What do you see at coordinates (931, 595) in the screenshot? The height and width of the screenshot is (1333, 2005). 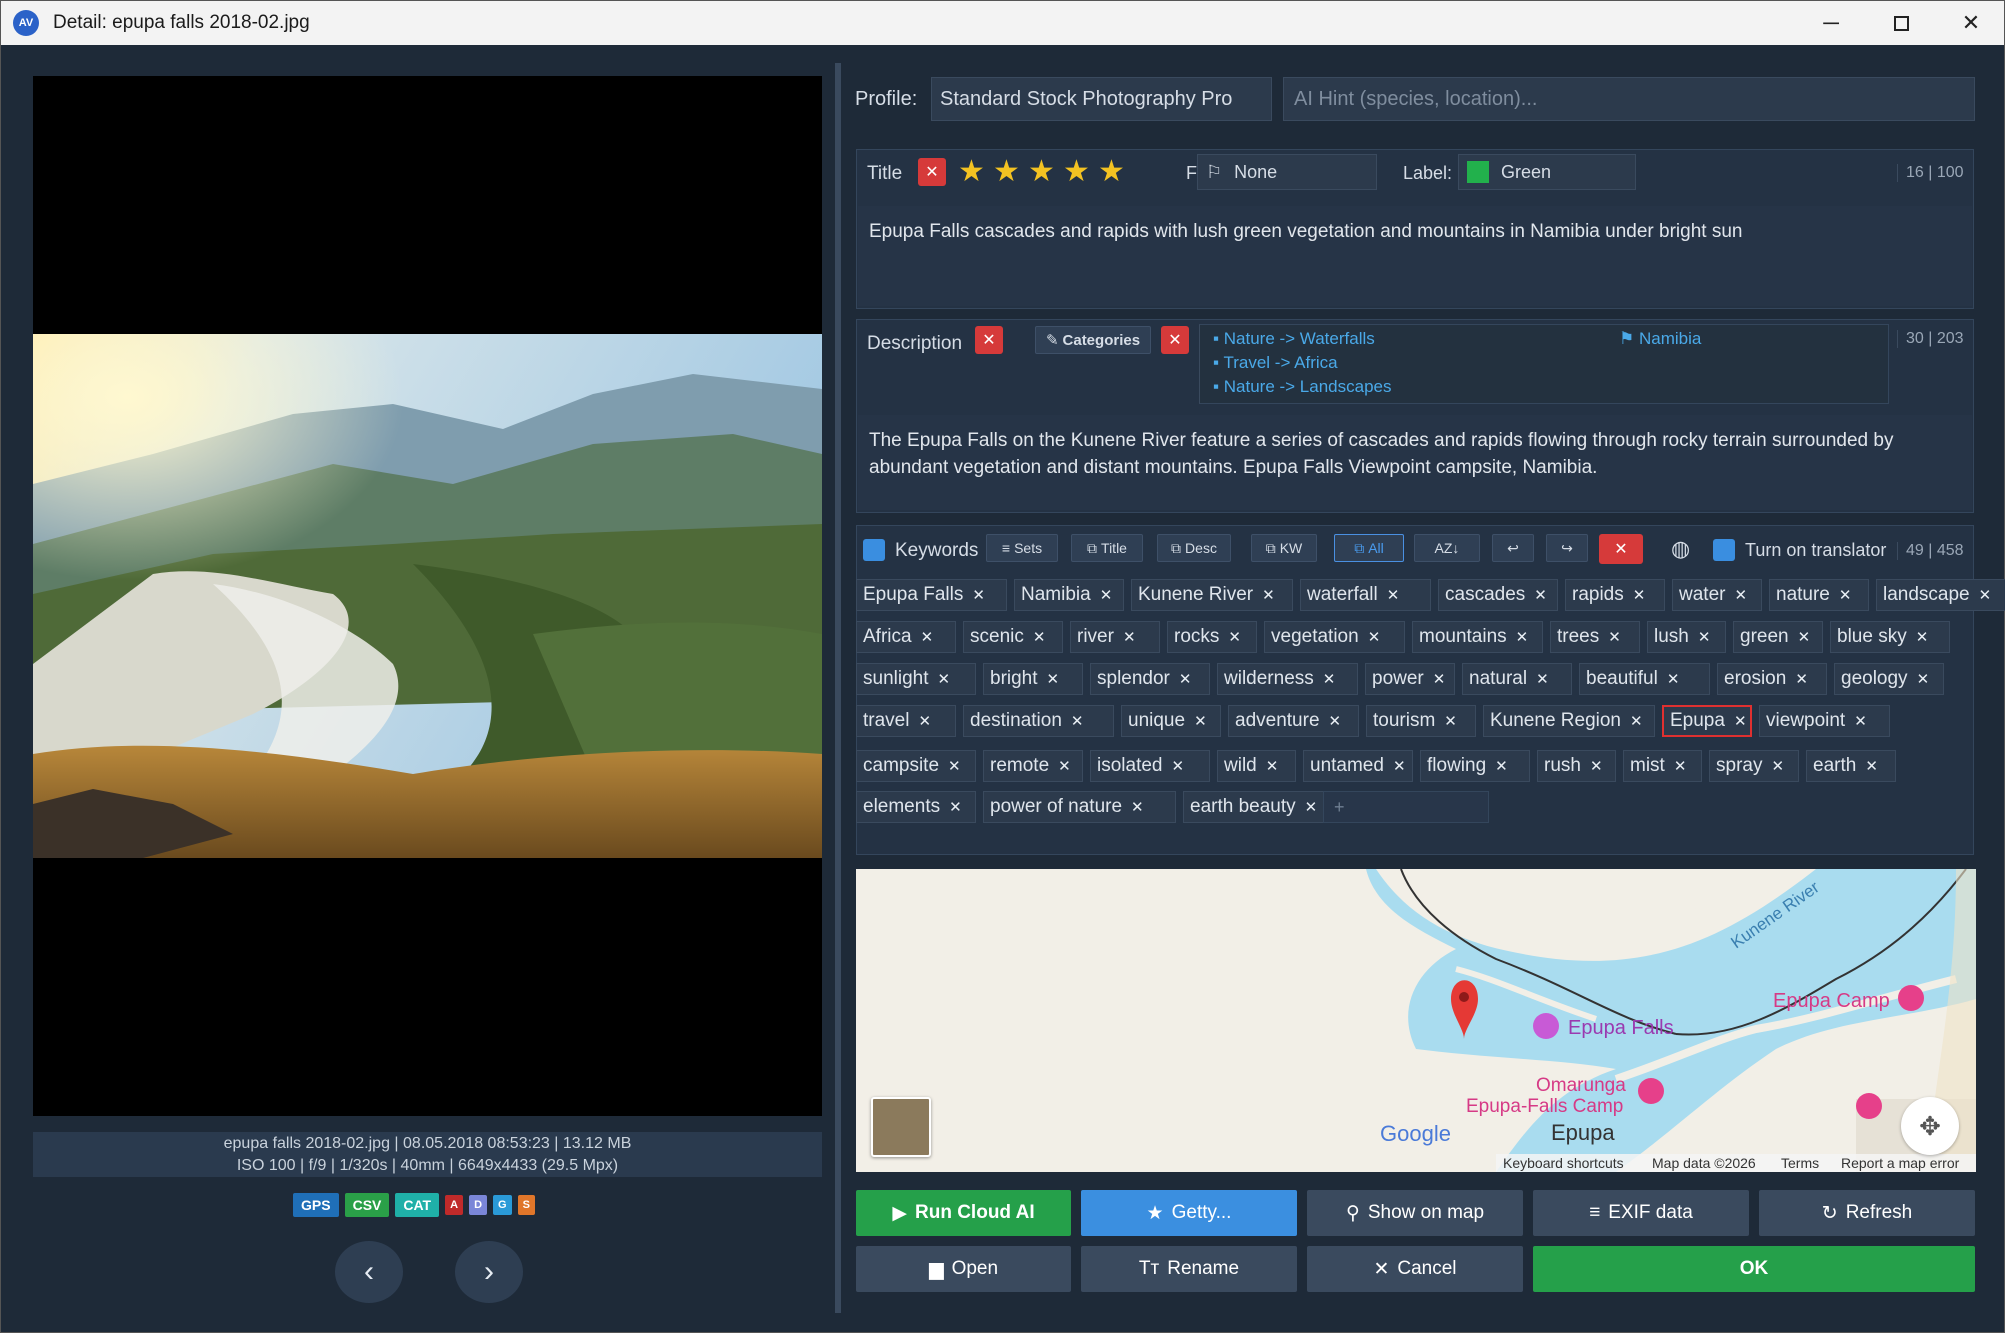 I see `keyword-tag: Epupa Falls ✕` at bounding box center [931, 595].